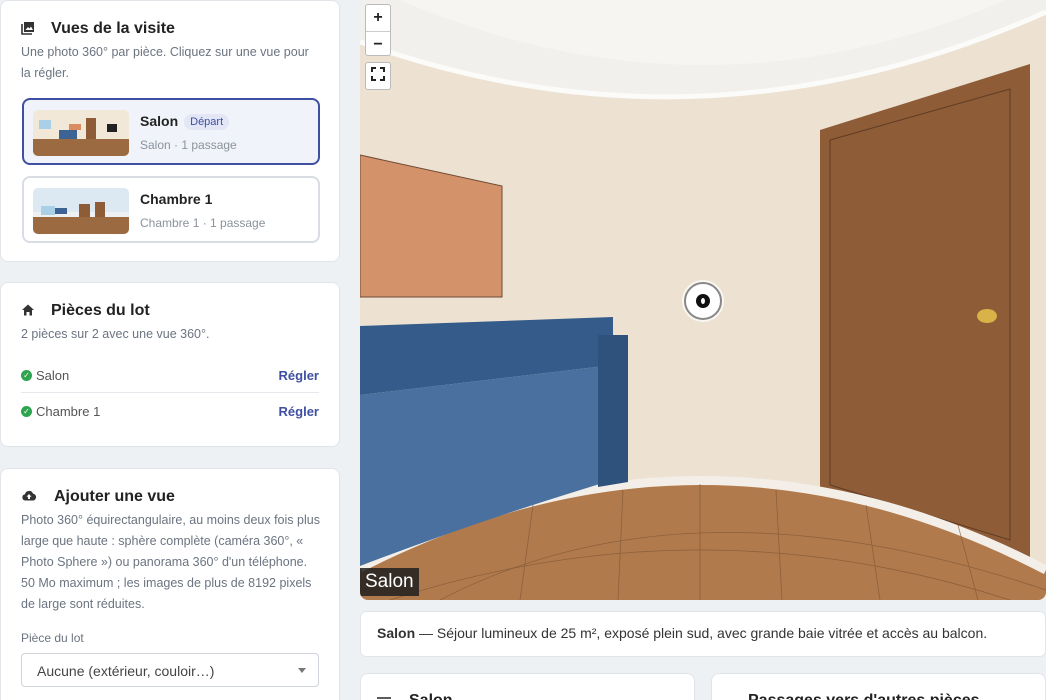 This screenshot has height=700, width=1046. I want to click on view-item-salon: Salon Départ Salon · 1 passage, so click(171, 131).